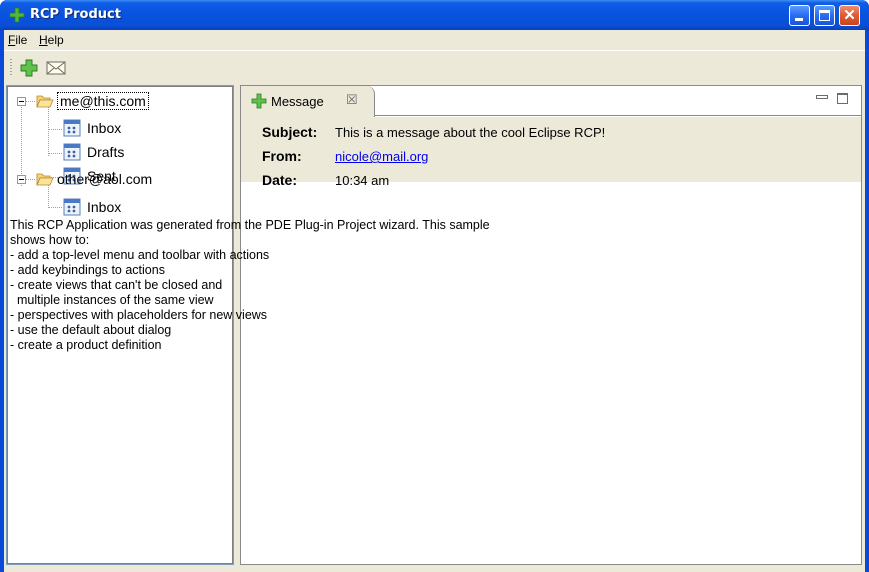 Image resolution: width=869 pixels, height=572 pixels. Describe the element at coordinates (551, 101) in the screenshot. I see `view-tab-strip: Message ☒` at that location.